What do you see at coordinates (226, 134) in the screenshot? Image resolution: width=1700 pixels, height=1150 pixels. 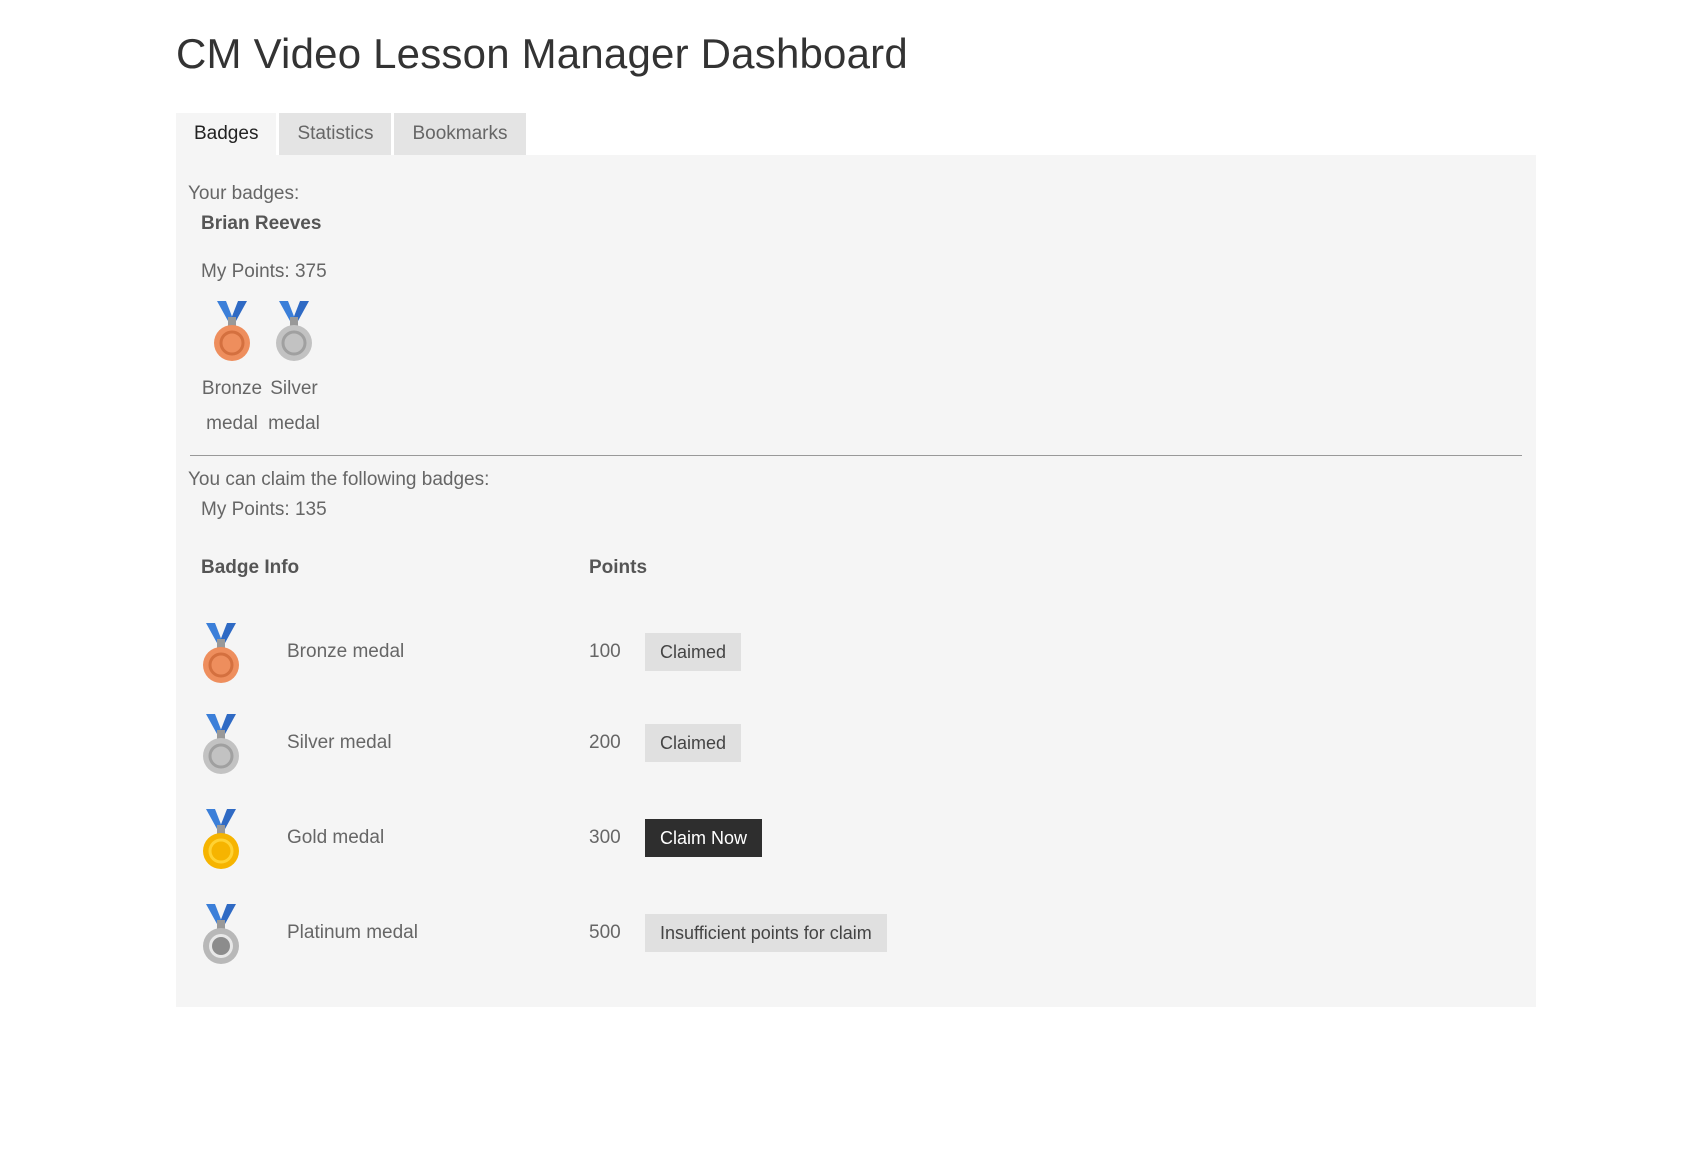 I see `tab-badges: Badges` at bounding box center [226, 134].